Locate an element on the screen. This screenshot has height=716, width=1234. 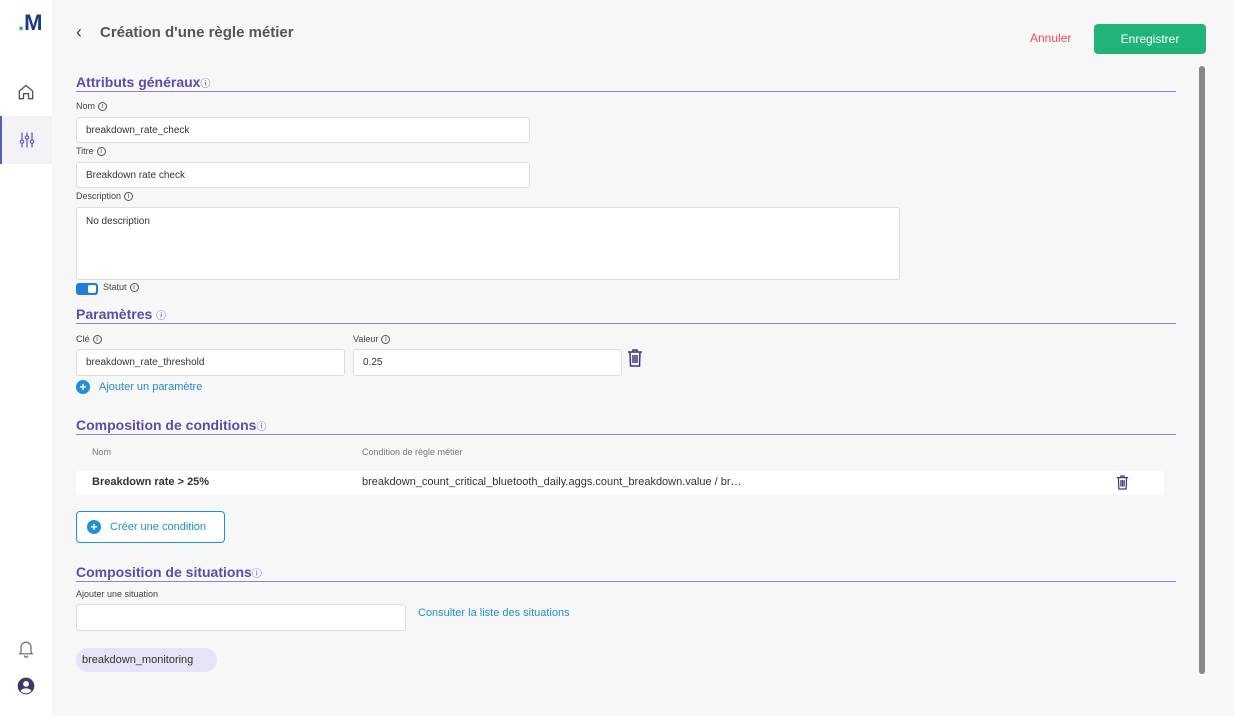
status-label: Statut i is located at coordinates (121, 287).